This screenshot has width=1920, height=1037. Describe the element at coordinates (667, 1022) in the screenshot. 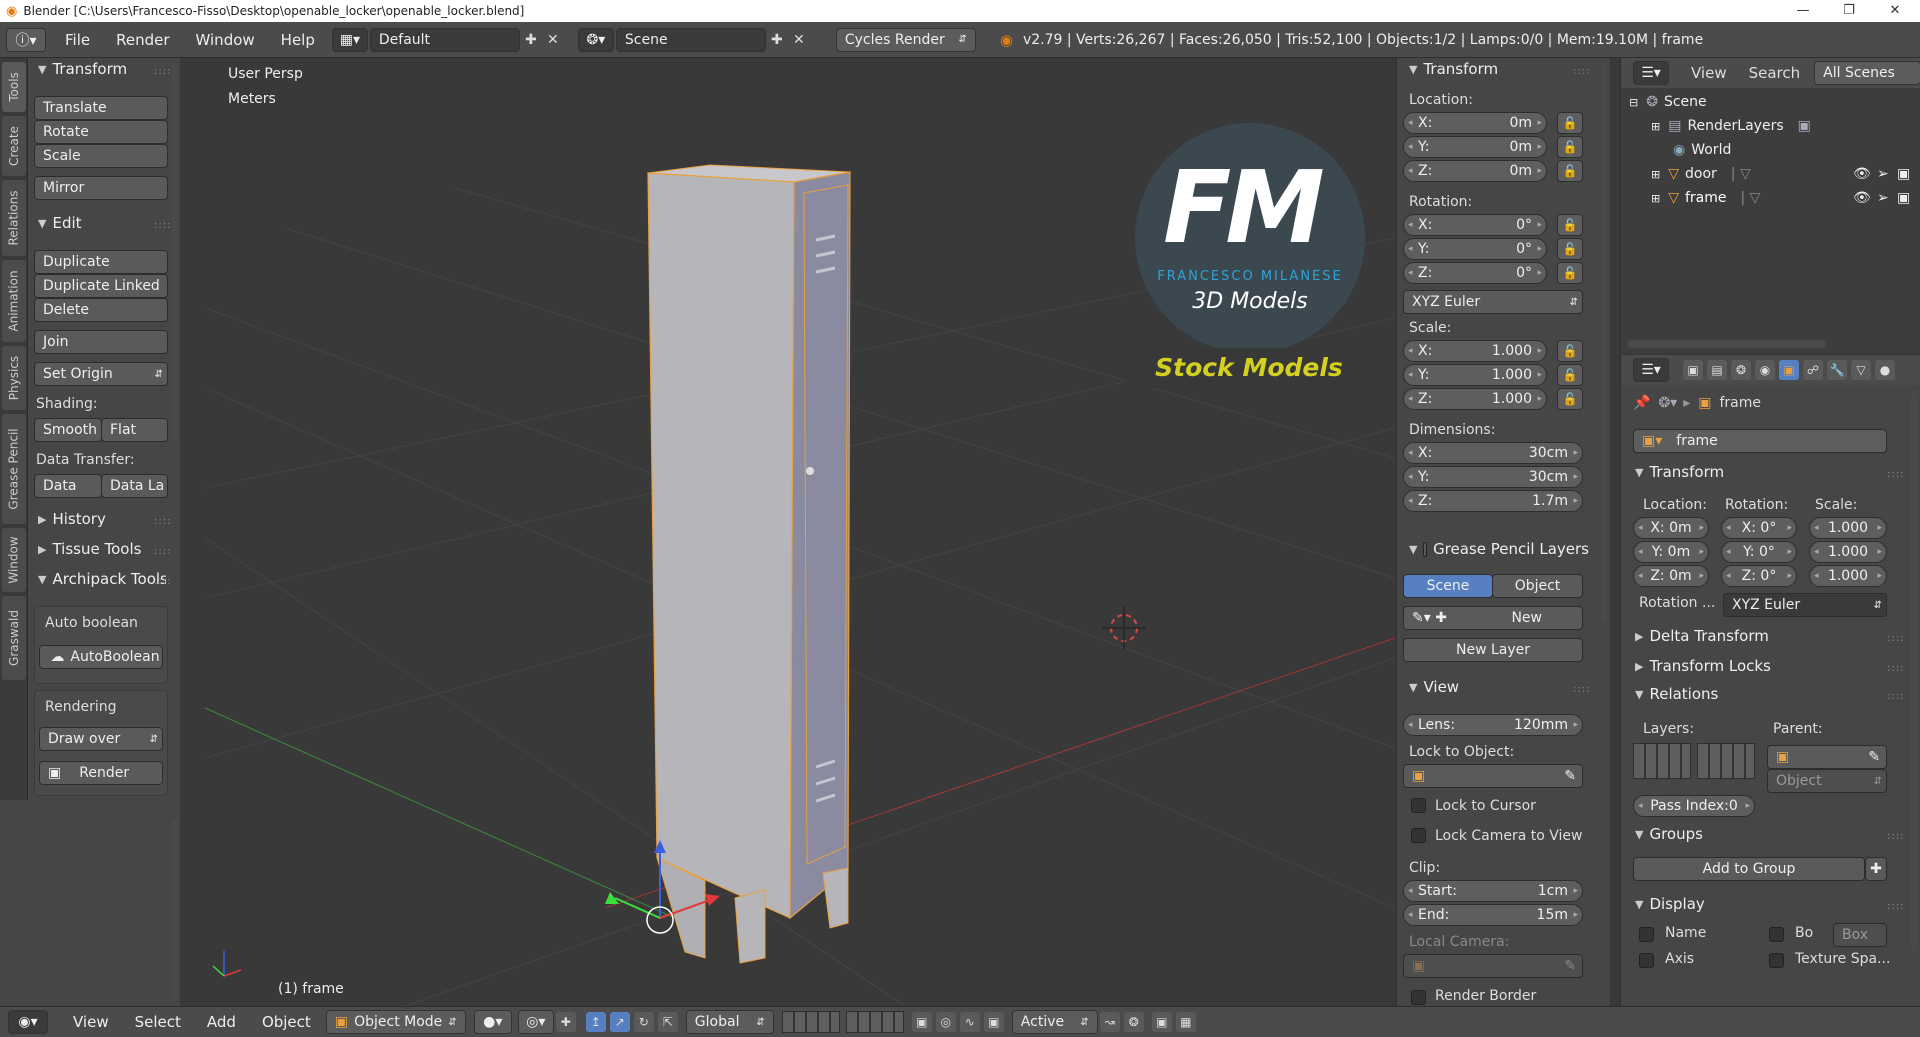

I see `scale-manipulator-icon: ⇱` at that location.